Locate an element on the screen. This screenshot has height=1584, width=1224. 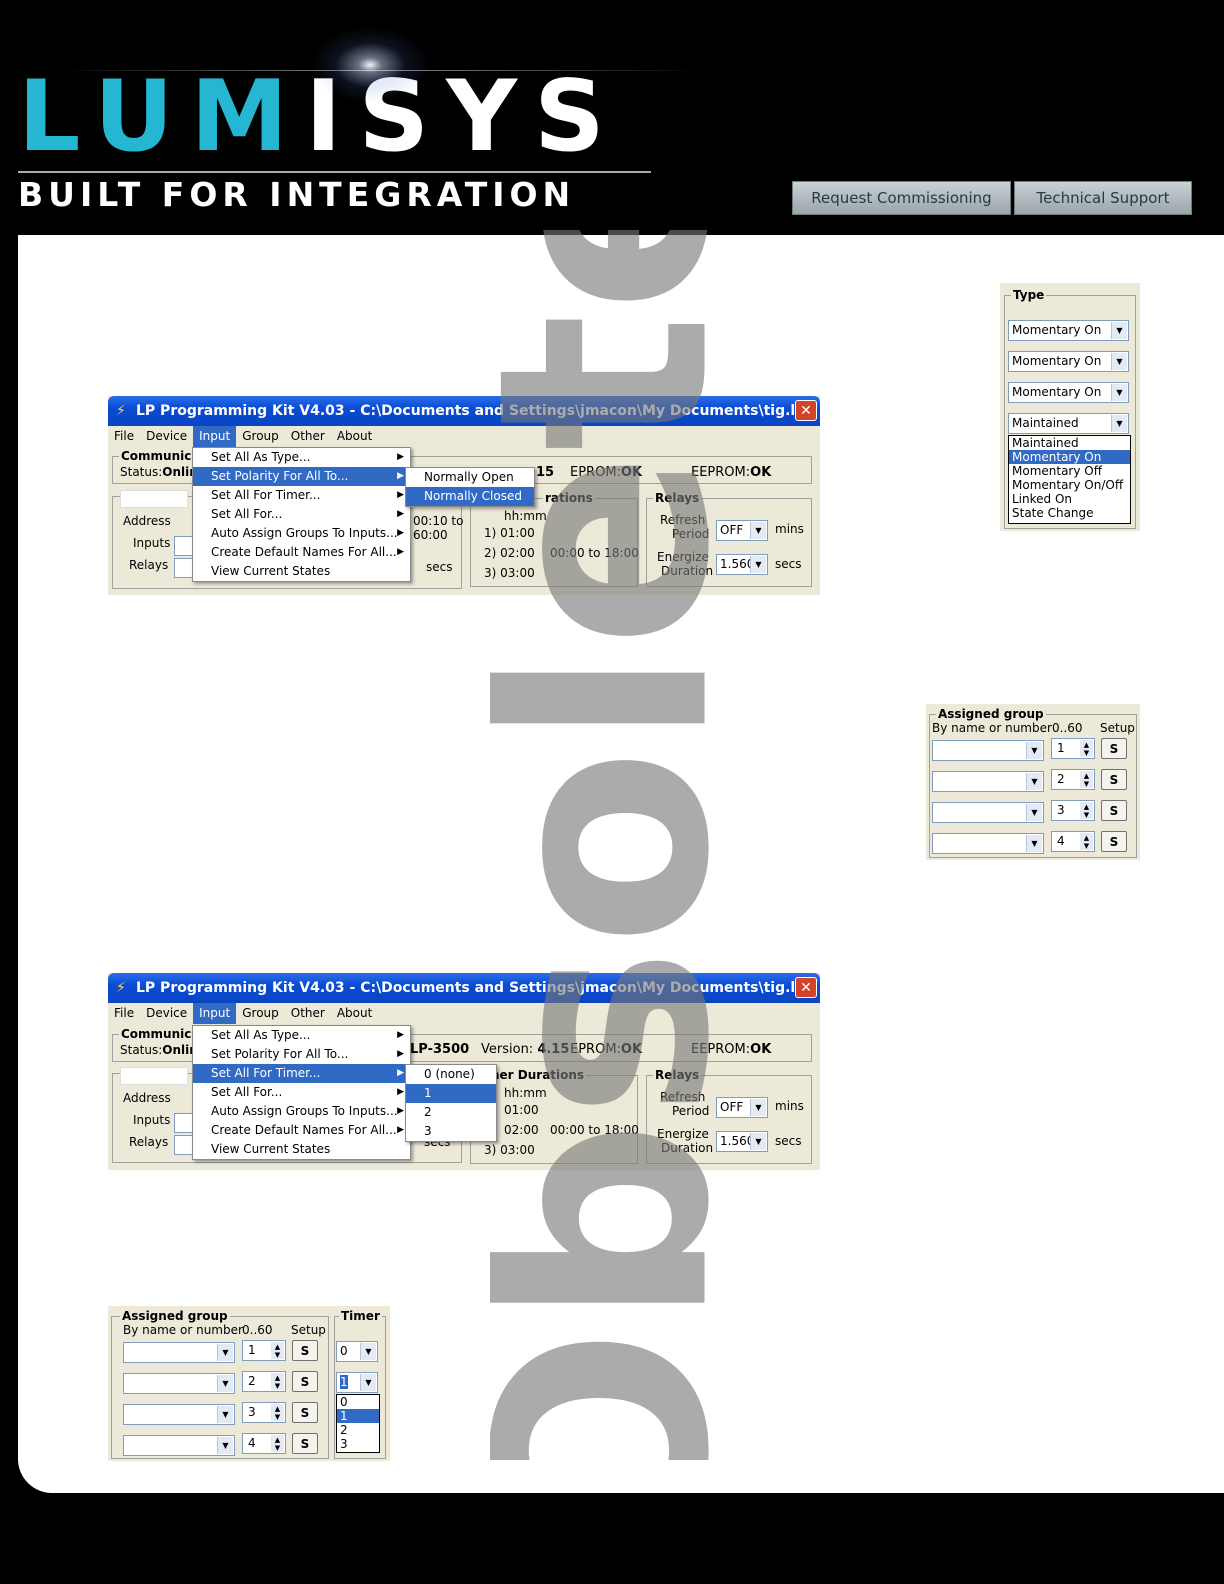
menu-item-timer-none: 0 (none) is located at coordinates (451, 1074).